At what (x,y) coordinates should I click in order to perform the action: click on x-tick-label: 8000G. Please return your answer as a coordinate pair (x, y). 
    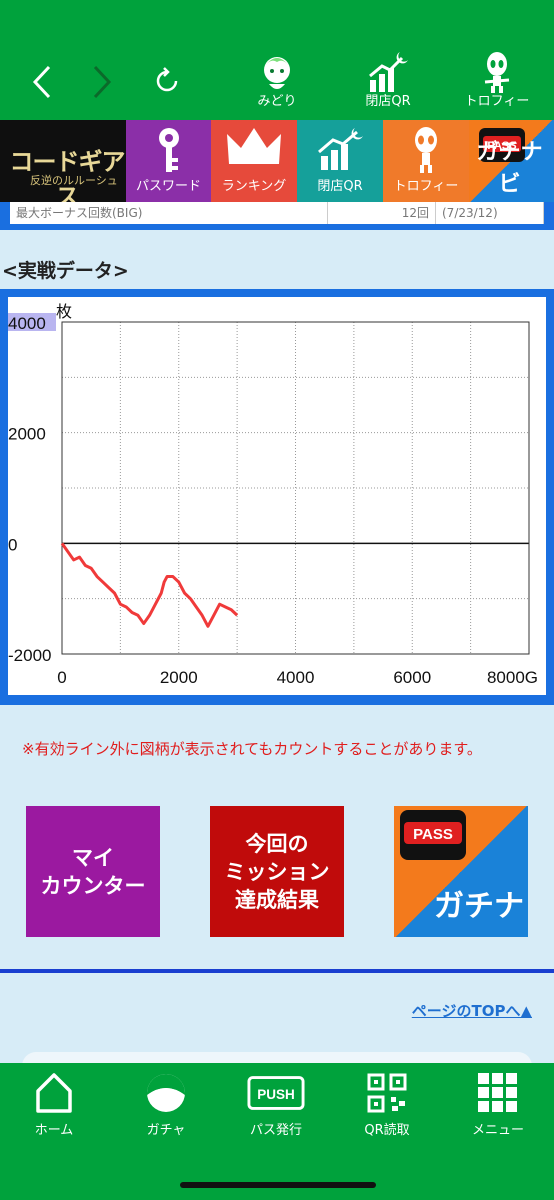
    Looking at the image, I should click on (512, 677).